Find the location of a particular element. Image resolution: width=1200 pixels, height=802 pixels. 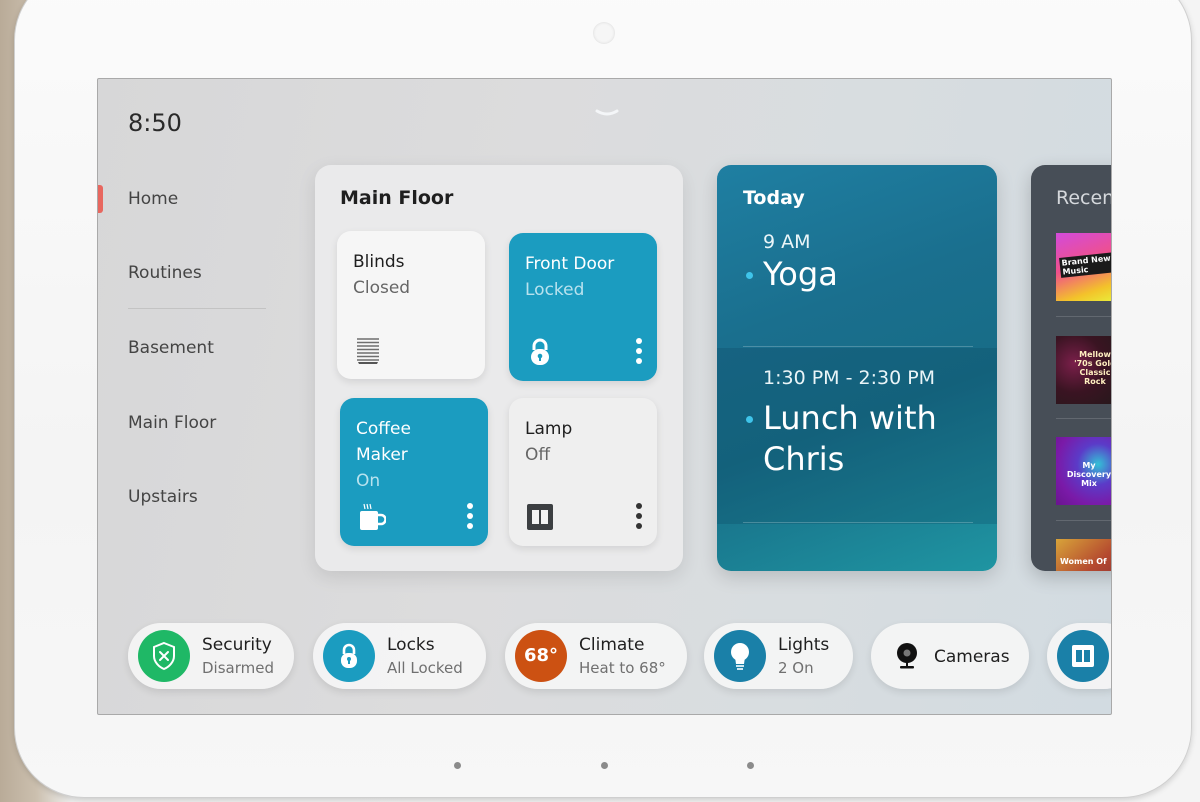

quick-action-lights: Lights 2 On is located at coordinates (778, 656).